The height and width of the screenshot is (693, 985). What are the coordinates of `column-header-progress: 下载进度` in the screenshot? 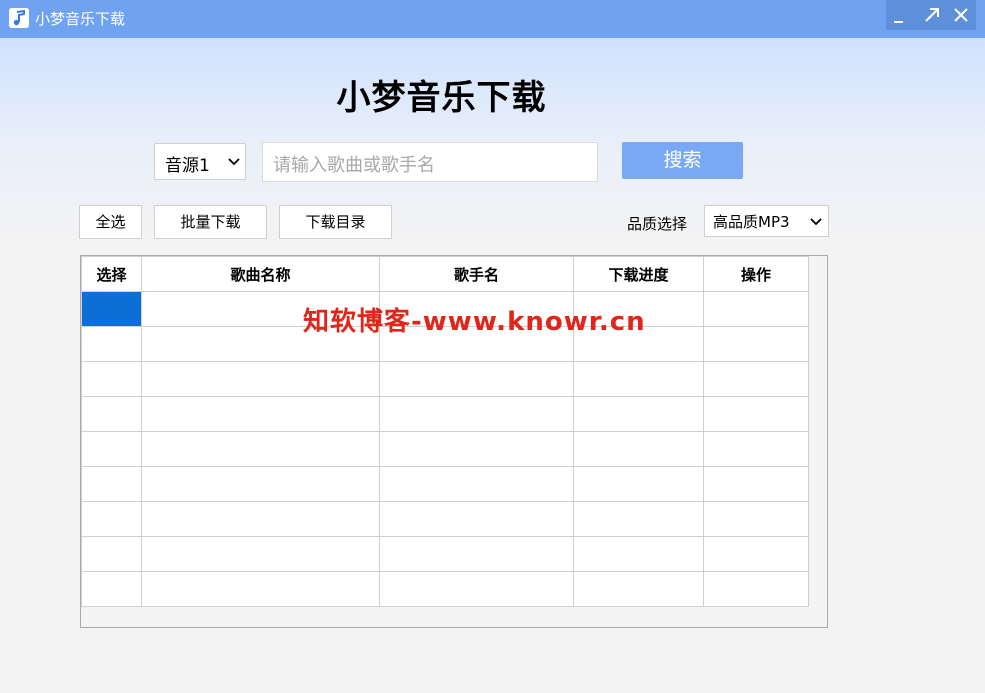 It's located at (638, 274).